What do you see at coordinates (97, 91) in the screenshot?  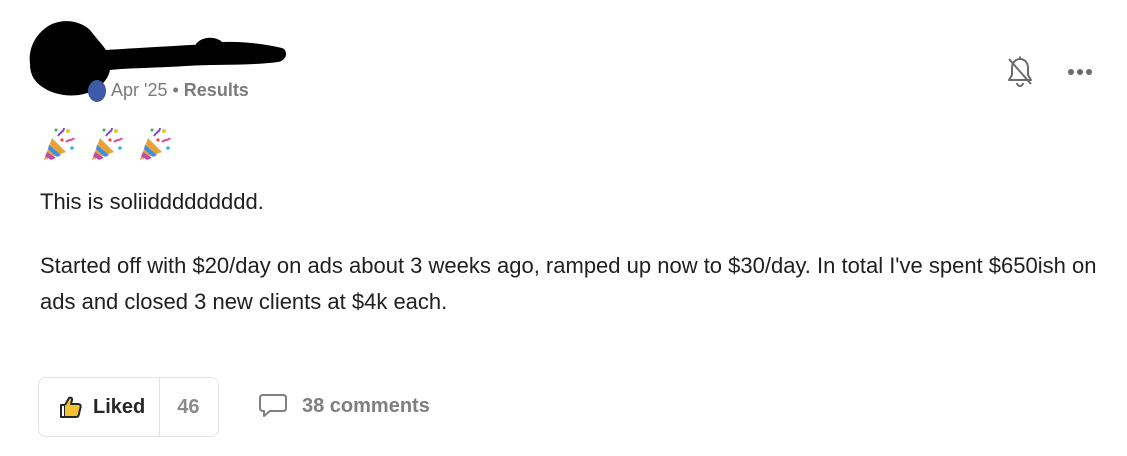 I see `author-avatar` at bounding box center [97, 91].